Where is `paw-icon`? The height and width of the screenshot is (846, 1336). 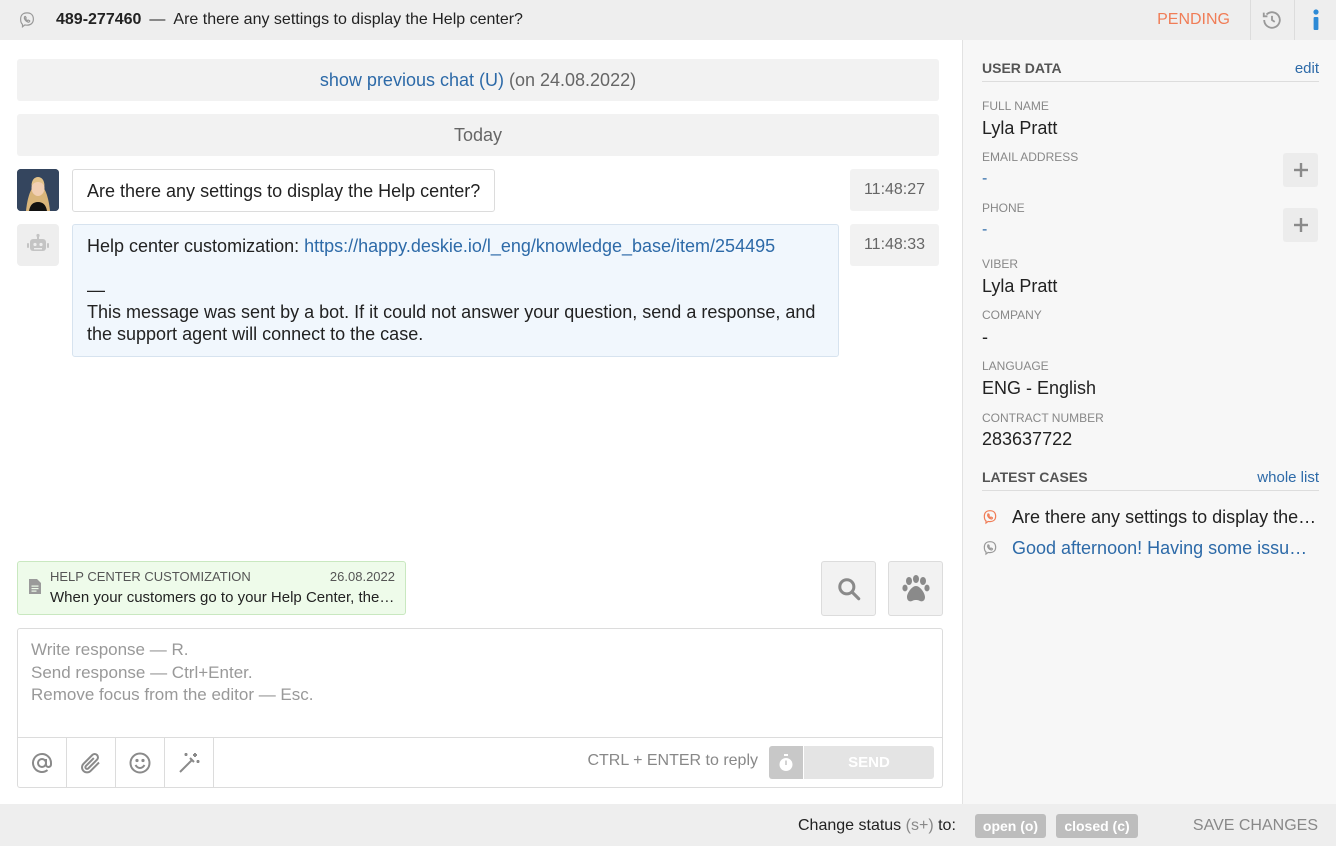 paw-icon is located at coordinates (915, 587).